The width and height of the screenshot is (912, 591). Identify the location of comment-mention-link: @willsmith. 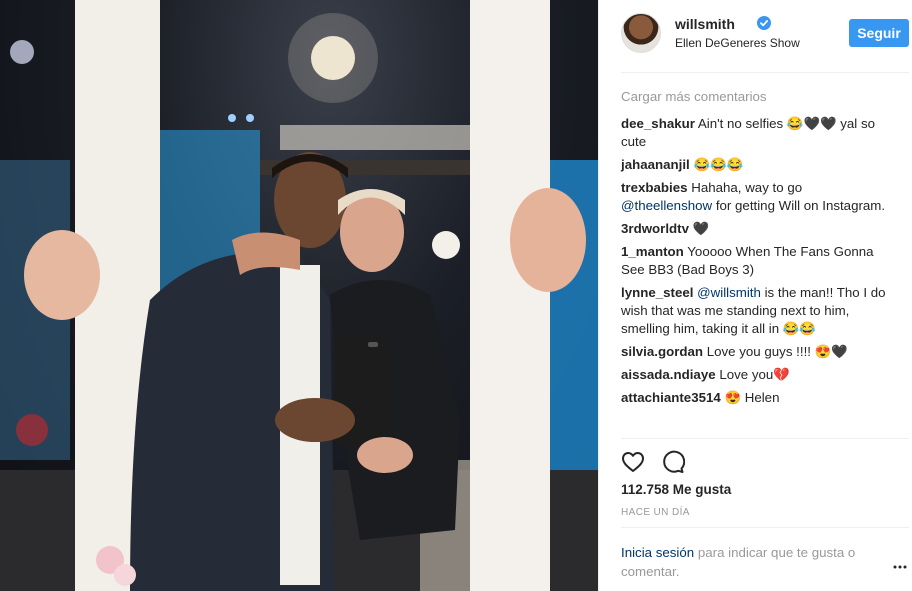
(729, 292).